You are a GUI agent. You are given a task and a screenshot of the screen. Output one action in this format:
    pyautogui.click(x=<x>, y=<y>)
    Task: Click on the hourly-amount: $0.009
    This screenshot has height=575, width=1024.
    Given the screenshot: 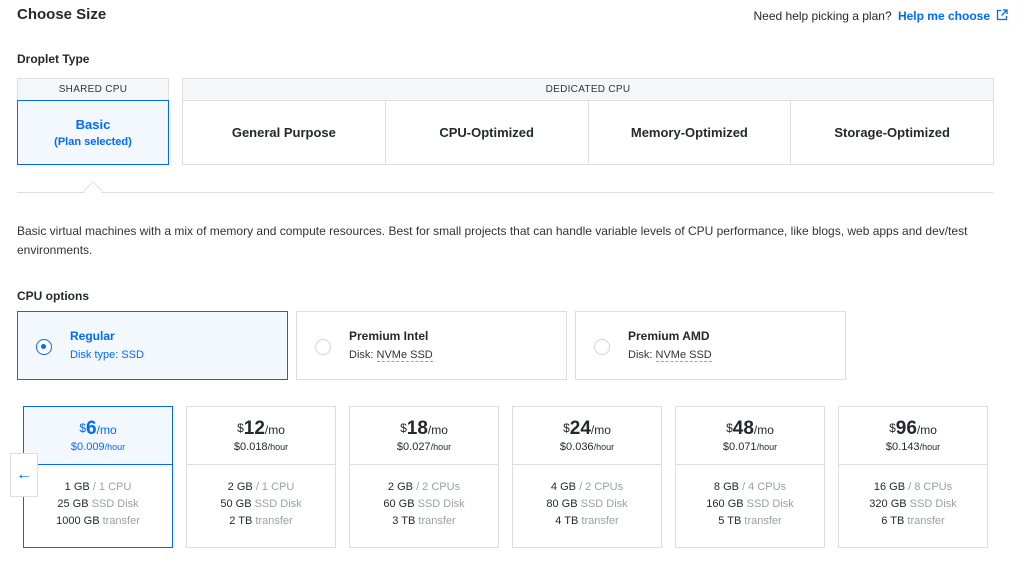 What is the action you would take?
    pyautogui.click(x=87, y=447)
    